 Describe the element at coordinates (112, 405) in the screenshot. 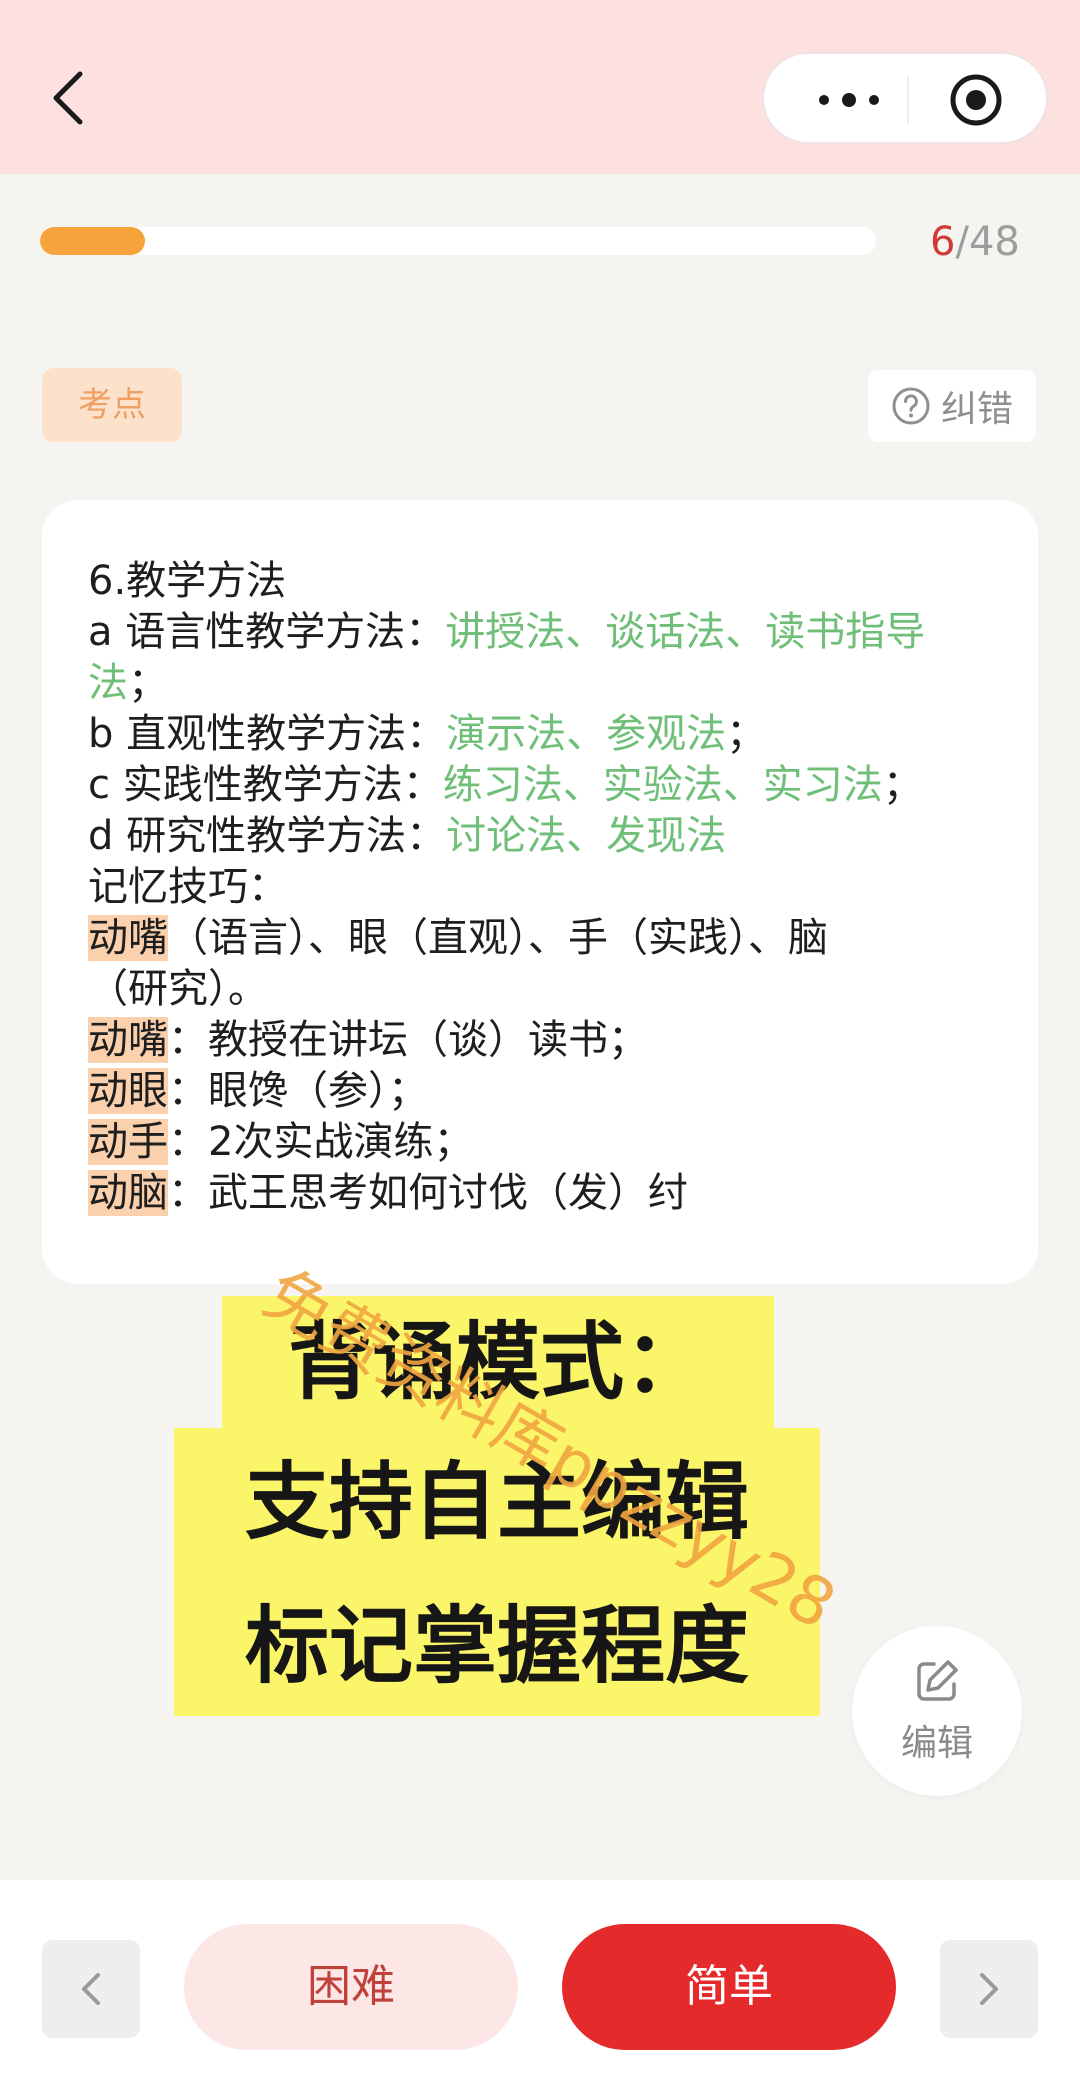

I see `category-tag: 考点` at that location.